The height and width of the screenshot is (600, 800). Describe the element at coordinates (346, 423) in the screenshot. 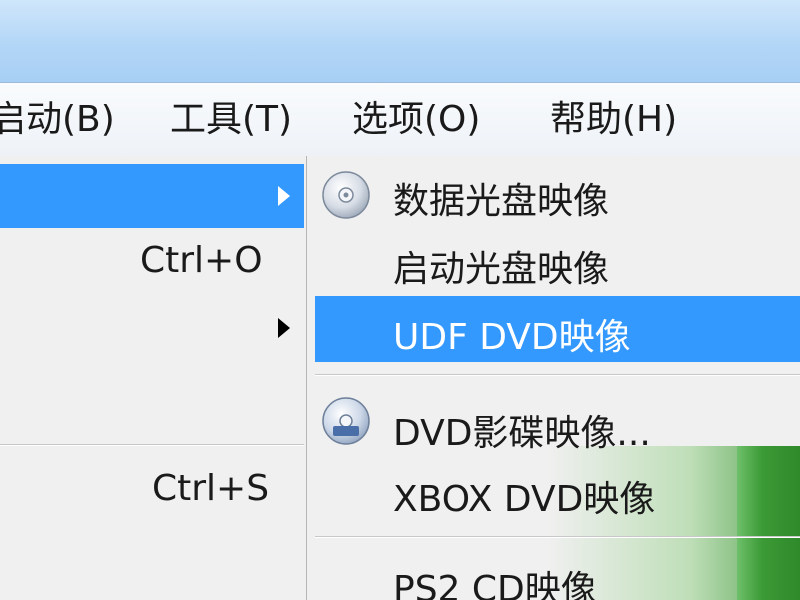

I see `dvd-disc-icon` at that location.